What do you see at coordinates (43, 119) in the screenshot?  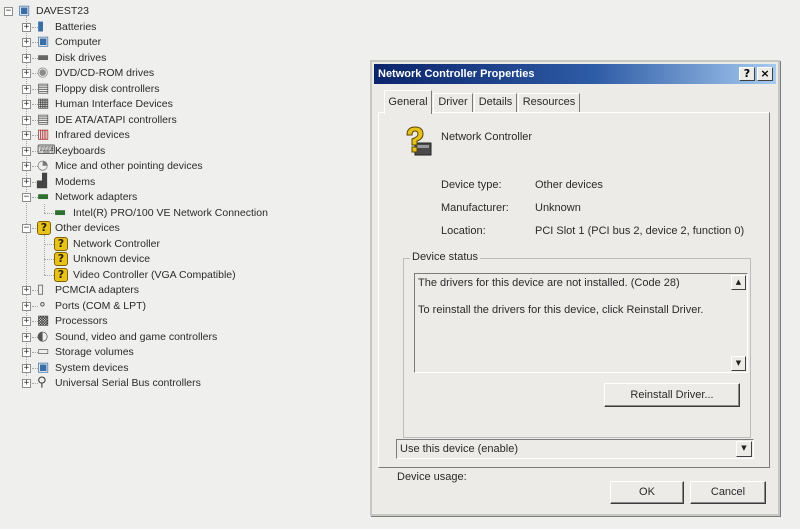 I see `ide-controller-icon: ▤` at bounding box center [43, 119].